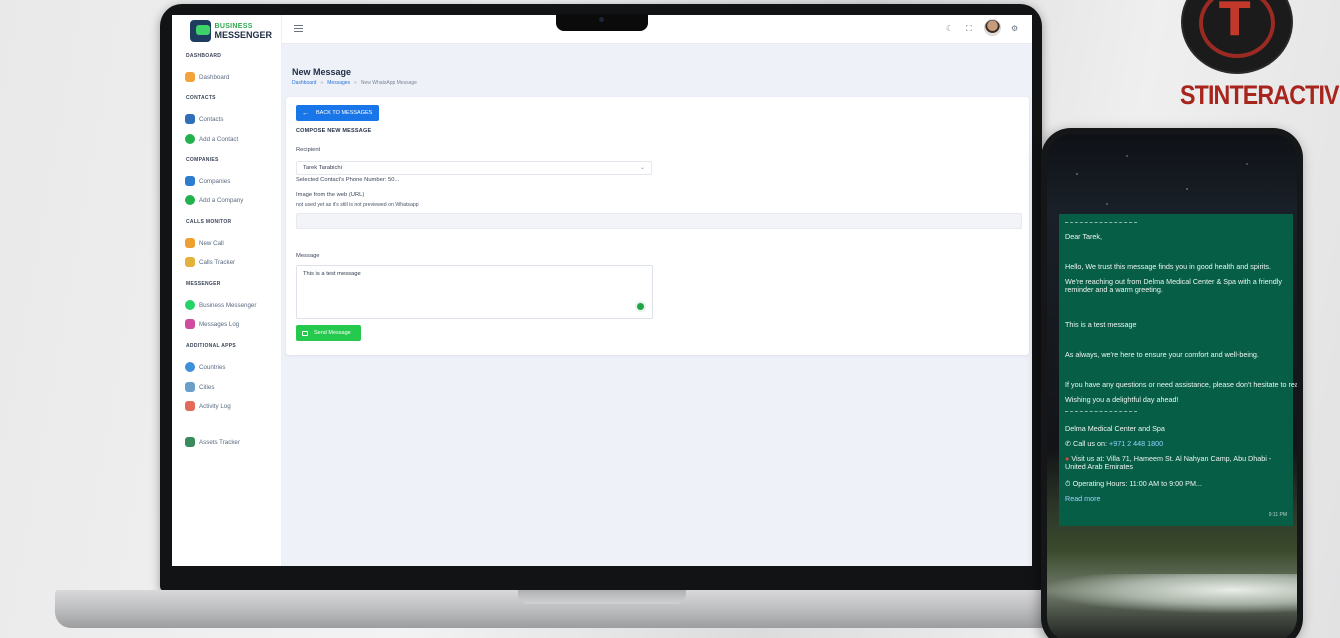 This screenshot has height=638, width=1340. What do you see at coordinates (190, 77) in the screenshot?
I see `dashboard-icon` at bounding box center [190, 77].